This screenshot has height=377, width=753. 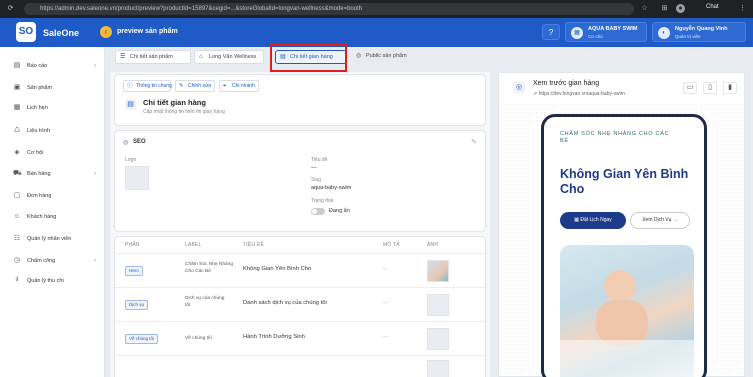 What do you see at coordinates (123, 57) in the screenshot?
I see `list-icon: ☰` at bounding box center [123, 57].